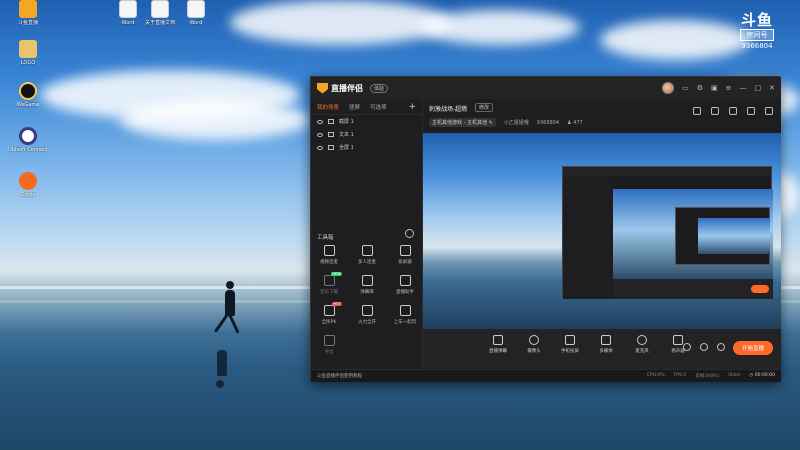  Describe the element at coordinates (733, 111) in the screenshot. I see `gift-icon` at that location.